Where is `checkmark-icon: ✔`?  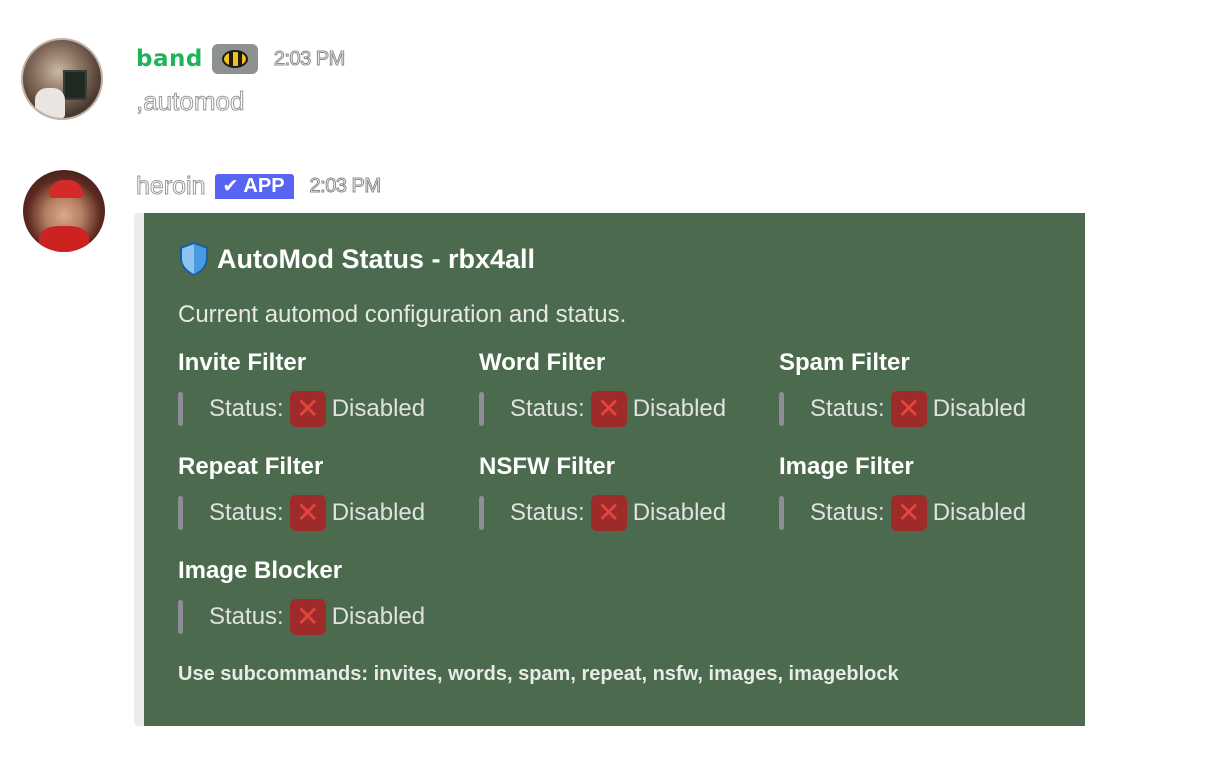
checkmark-icon: ✔ is located at coordinates (230, 186).